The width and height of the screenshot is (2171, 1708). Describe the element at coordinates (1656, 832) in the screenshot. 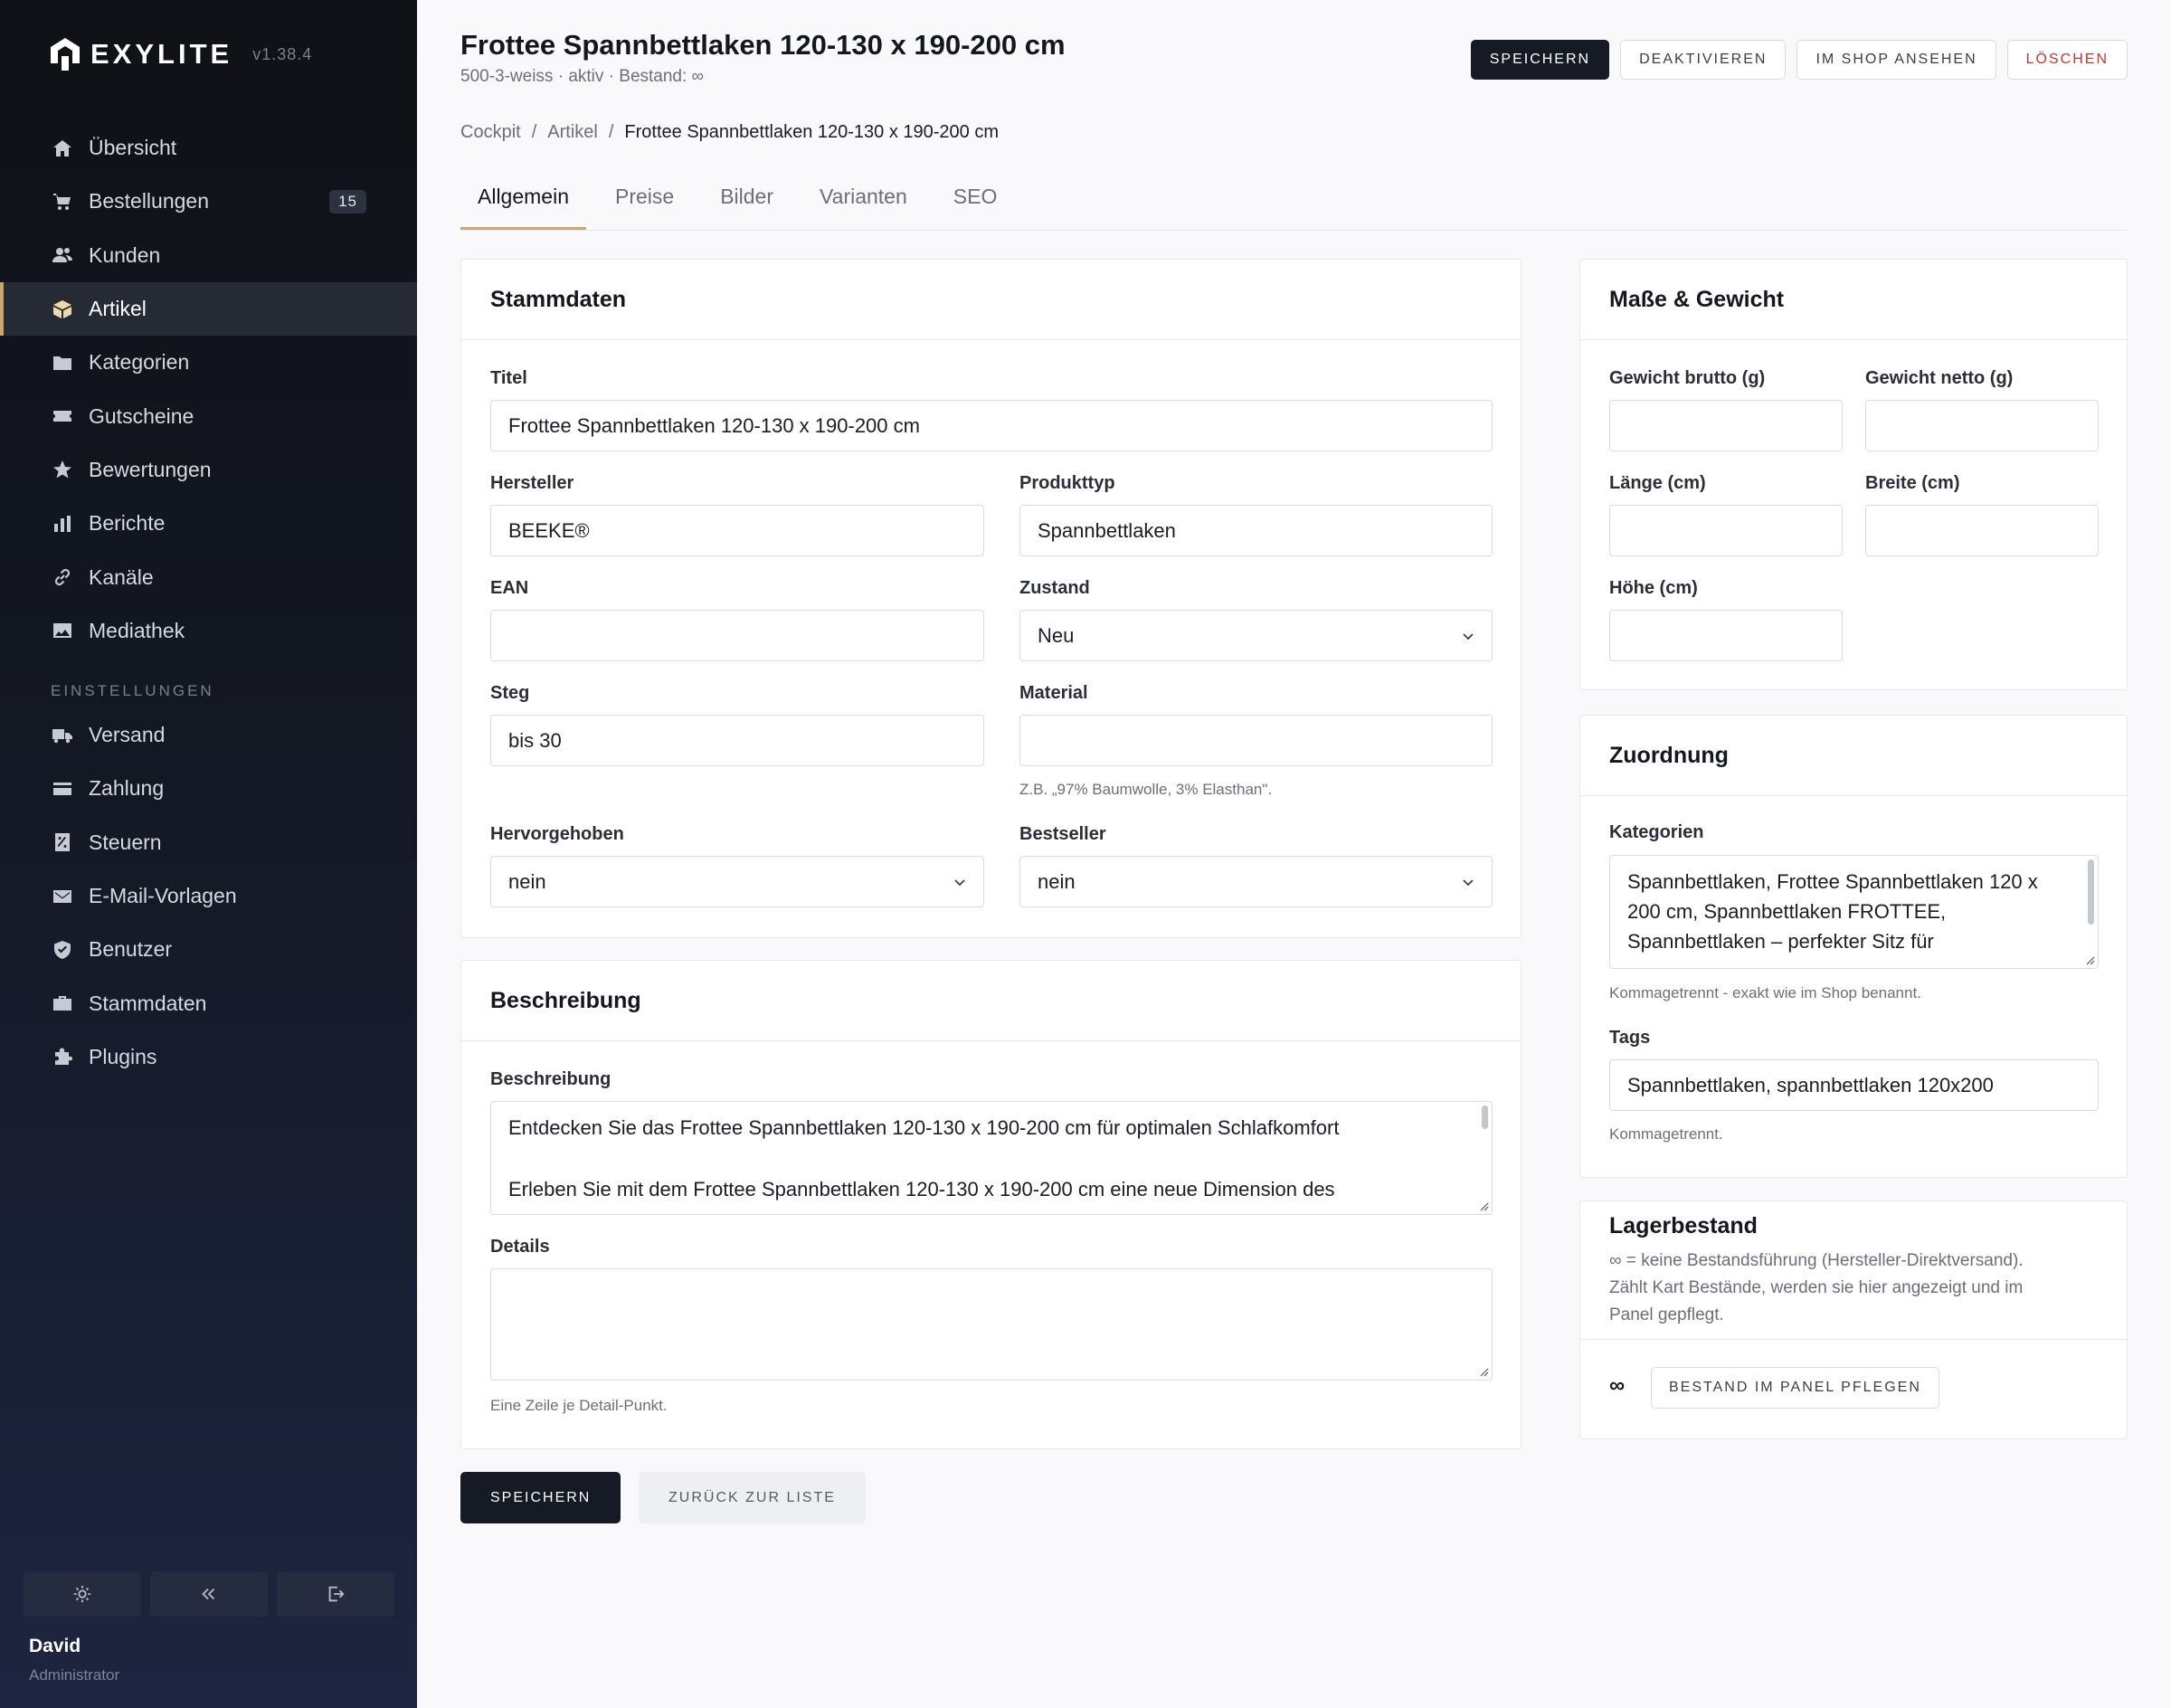

I see `kategorien-label: Kategorien` at that location.